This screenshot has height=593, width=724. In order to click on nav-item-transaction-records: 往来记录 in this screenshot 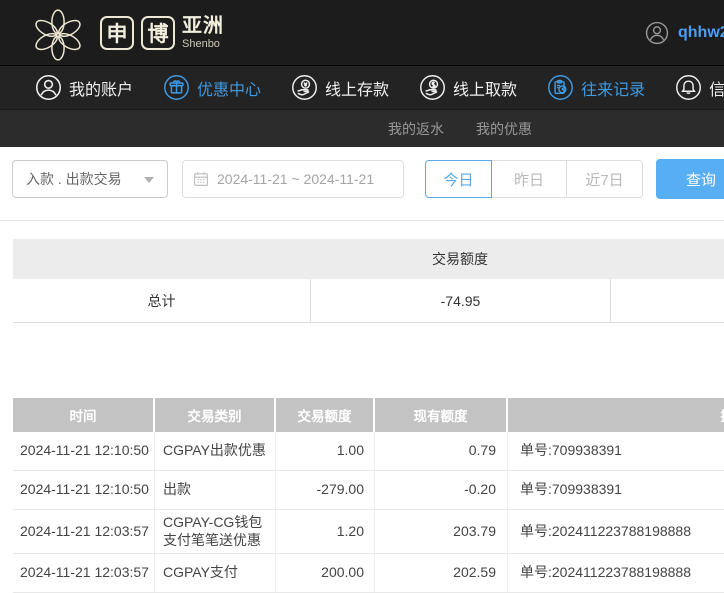, I will do `click(596, 87)`.